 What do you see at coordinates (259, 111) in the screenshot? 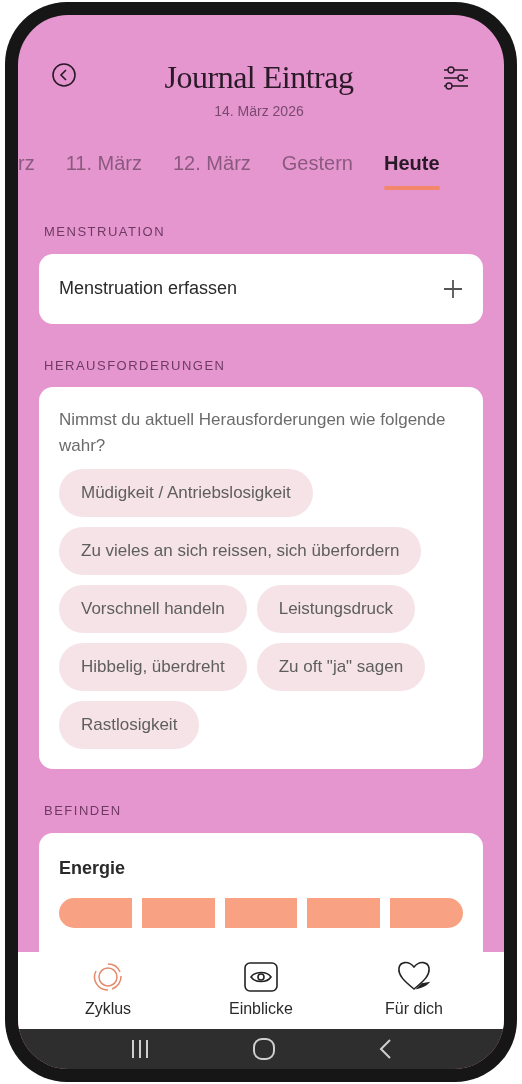
I see `entry-date: 14. März 2026` at bounding box center [259, 111].